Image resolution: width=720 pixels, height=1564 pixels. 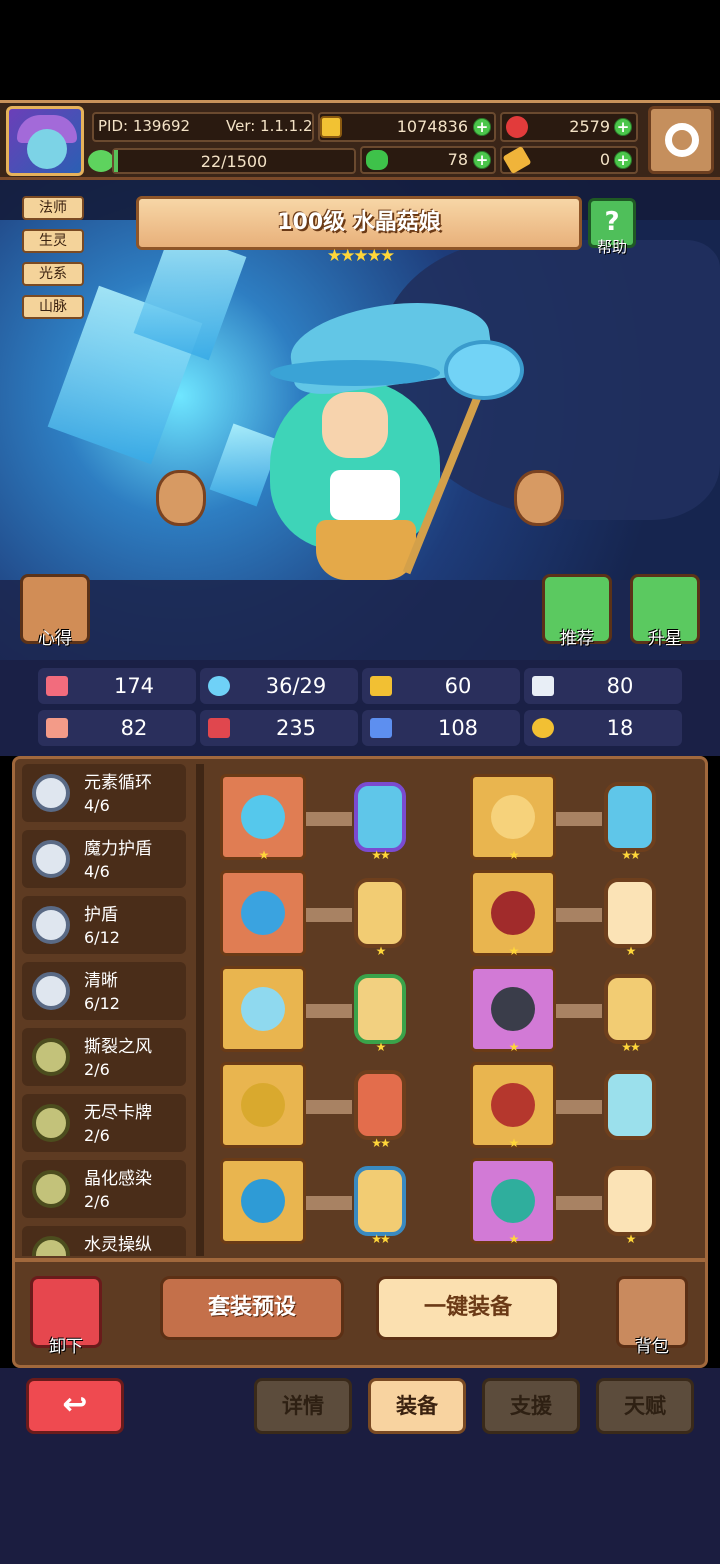 I want to click on add-gold-button: +, so click(x=482, y=127).